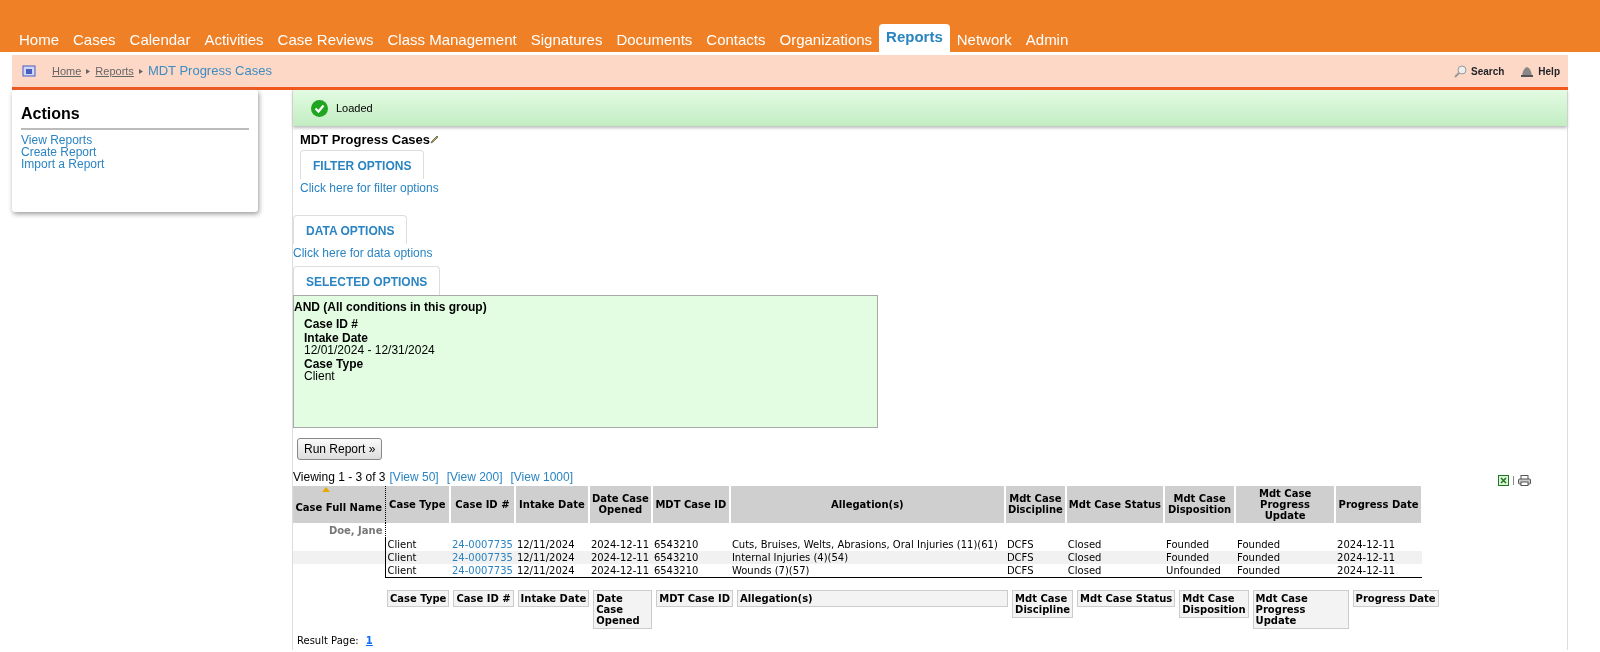 This screenshot has height=652, width=1600. What do you see at coordinates (355, 530) in the screenshot?
I see `group-name: Doe, Jane` at bounding box center [355, 530].